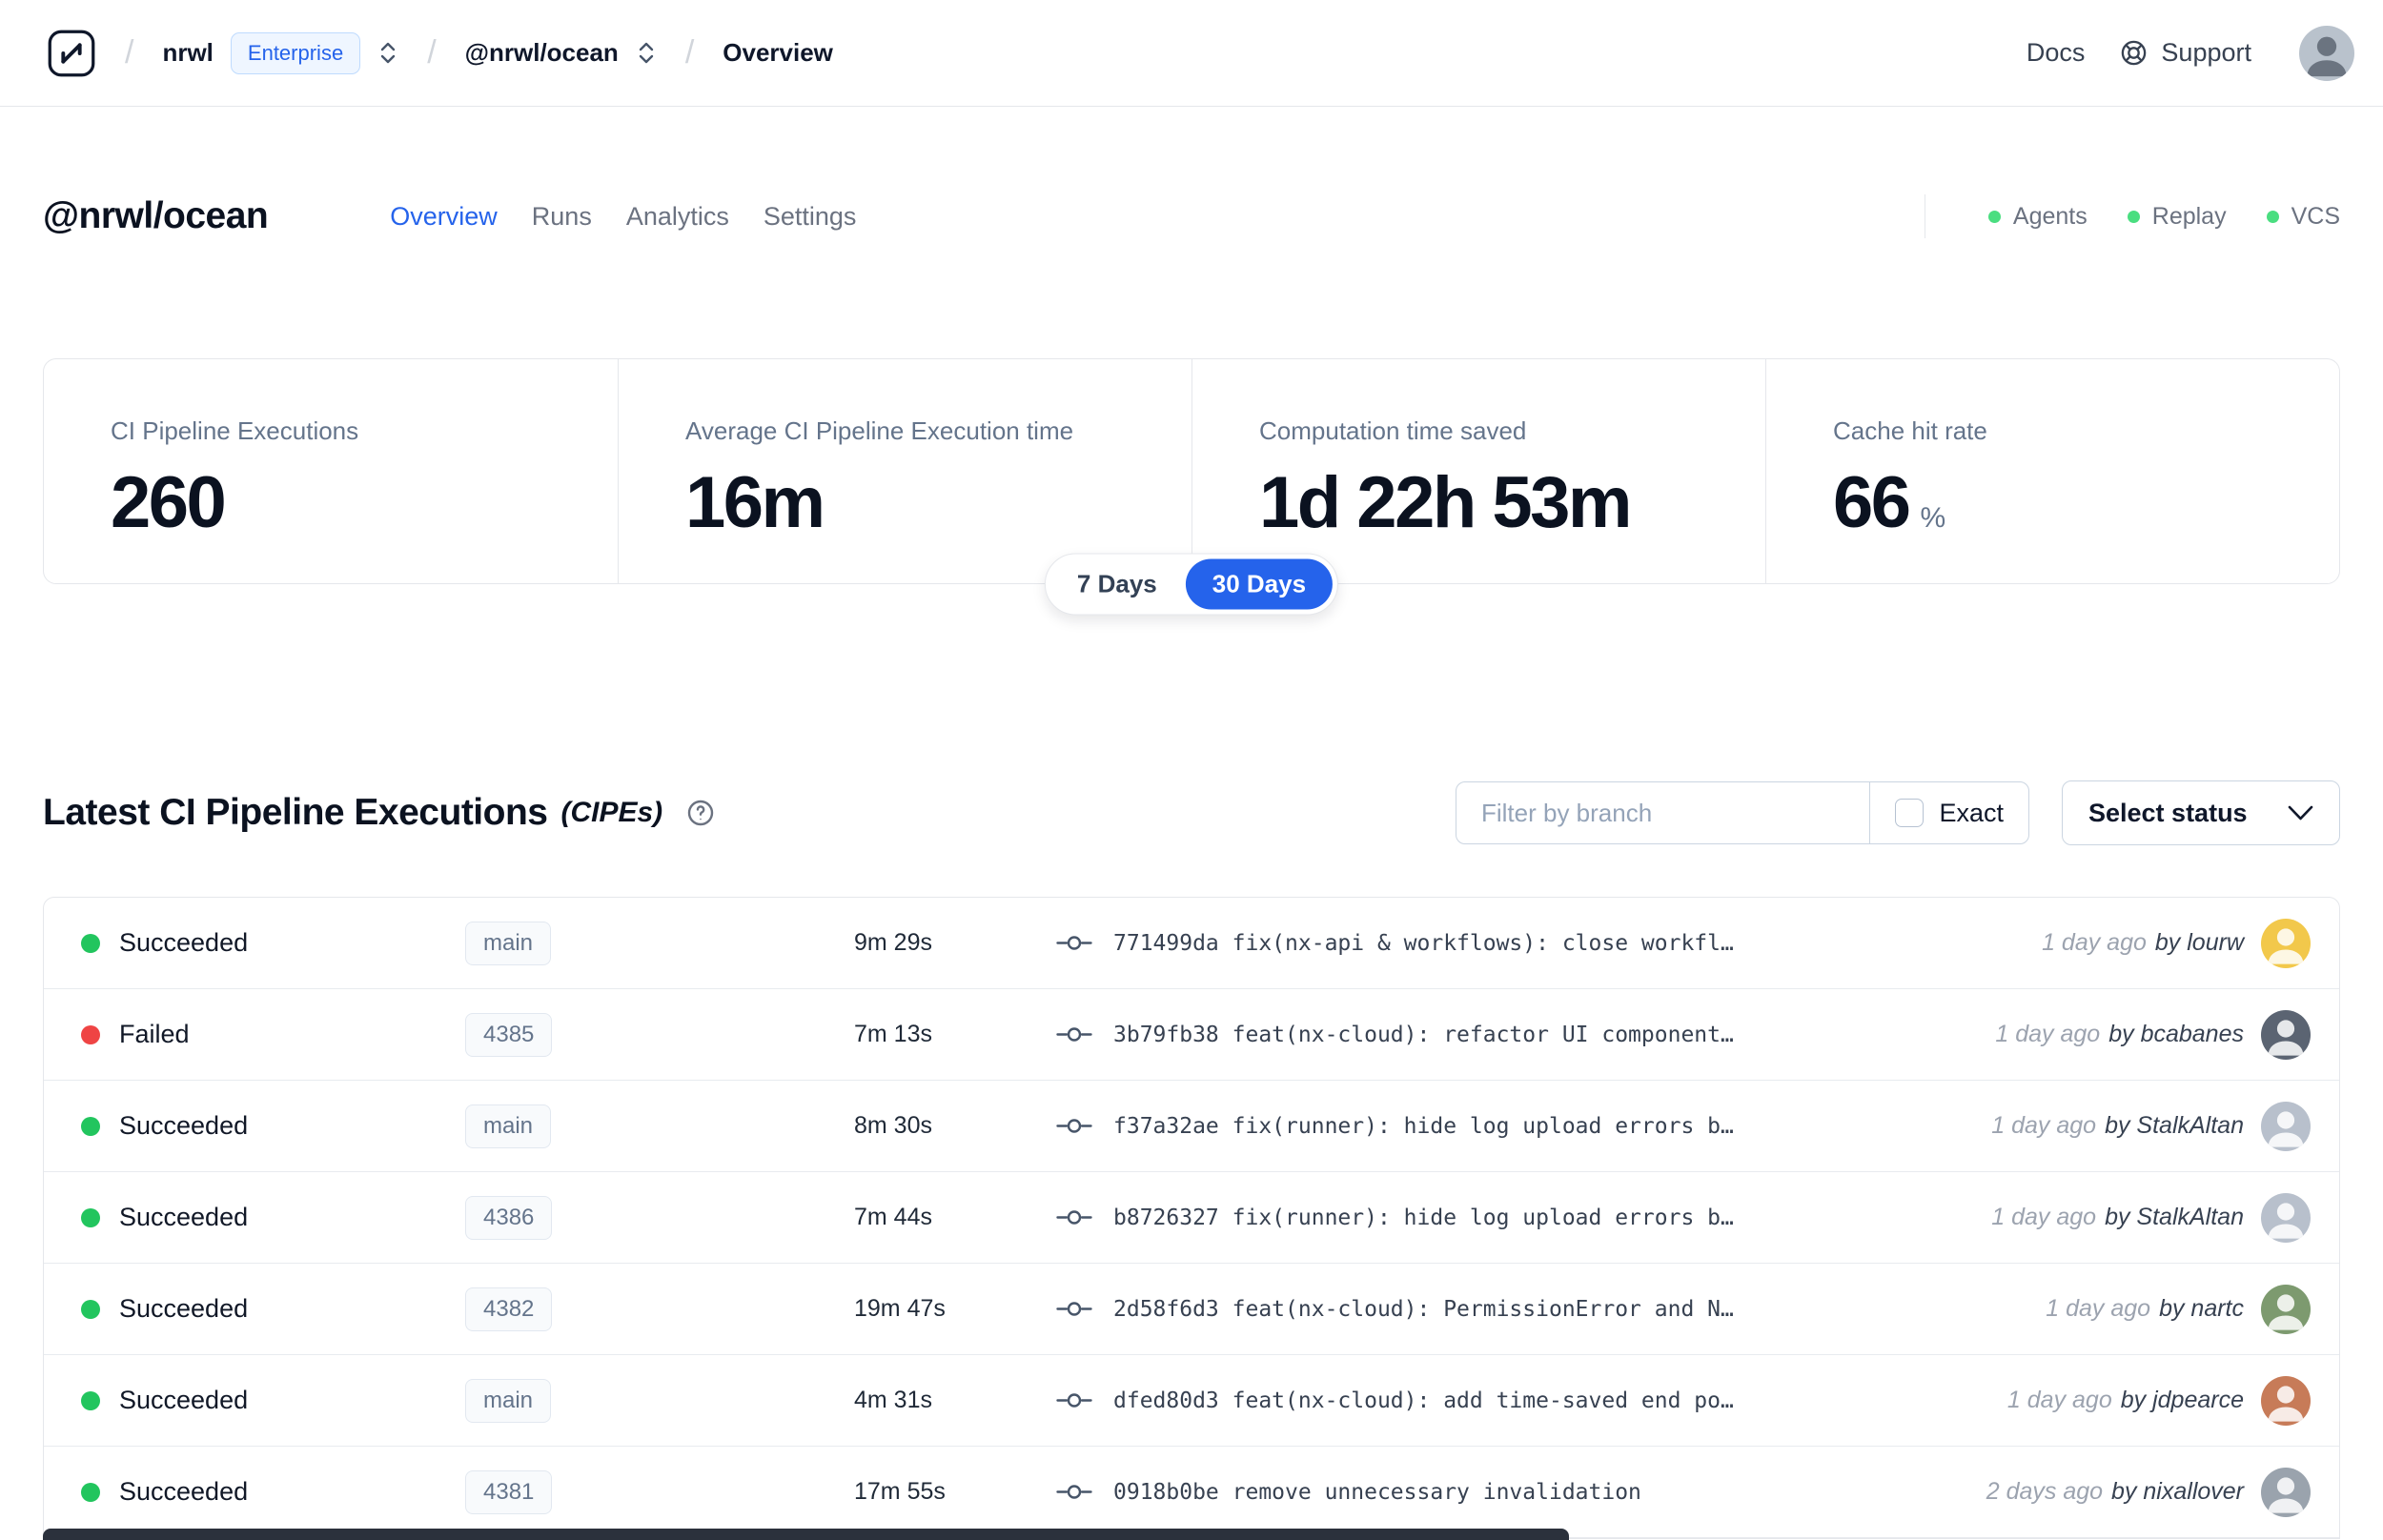 This screenshot has width=2383, height=1540. I want to click on meta-cell: 1 day ago by StalkAltan, so click(2142, 1217).